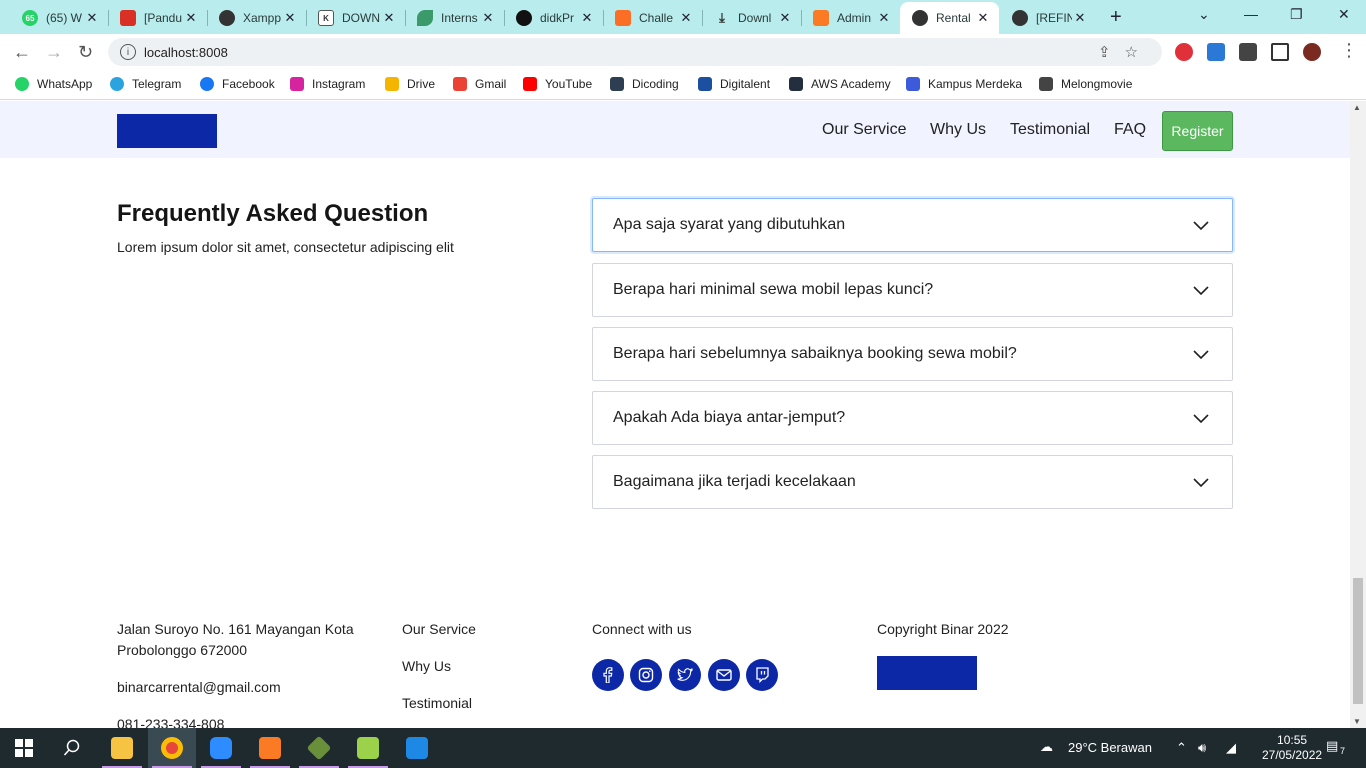 Image resolution: width=1366 pixels, height=768 pixels. Describe the element at coordinates (54, 52) in the screenshot. I see `forward-button: →` at that location.